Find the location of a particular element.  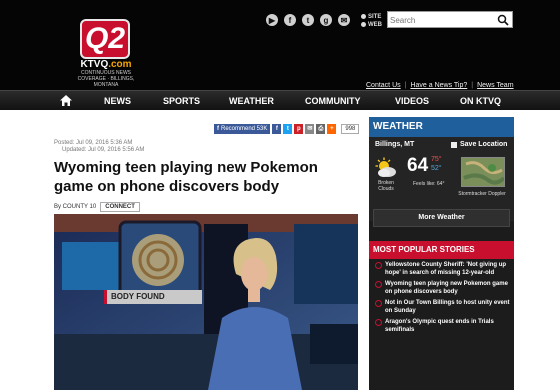

nav-community: COMMUNITY is located at coordinates (333, 101).